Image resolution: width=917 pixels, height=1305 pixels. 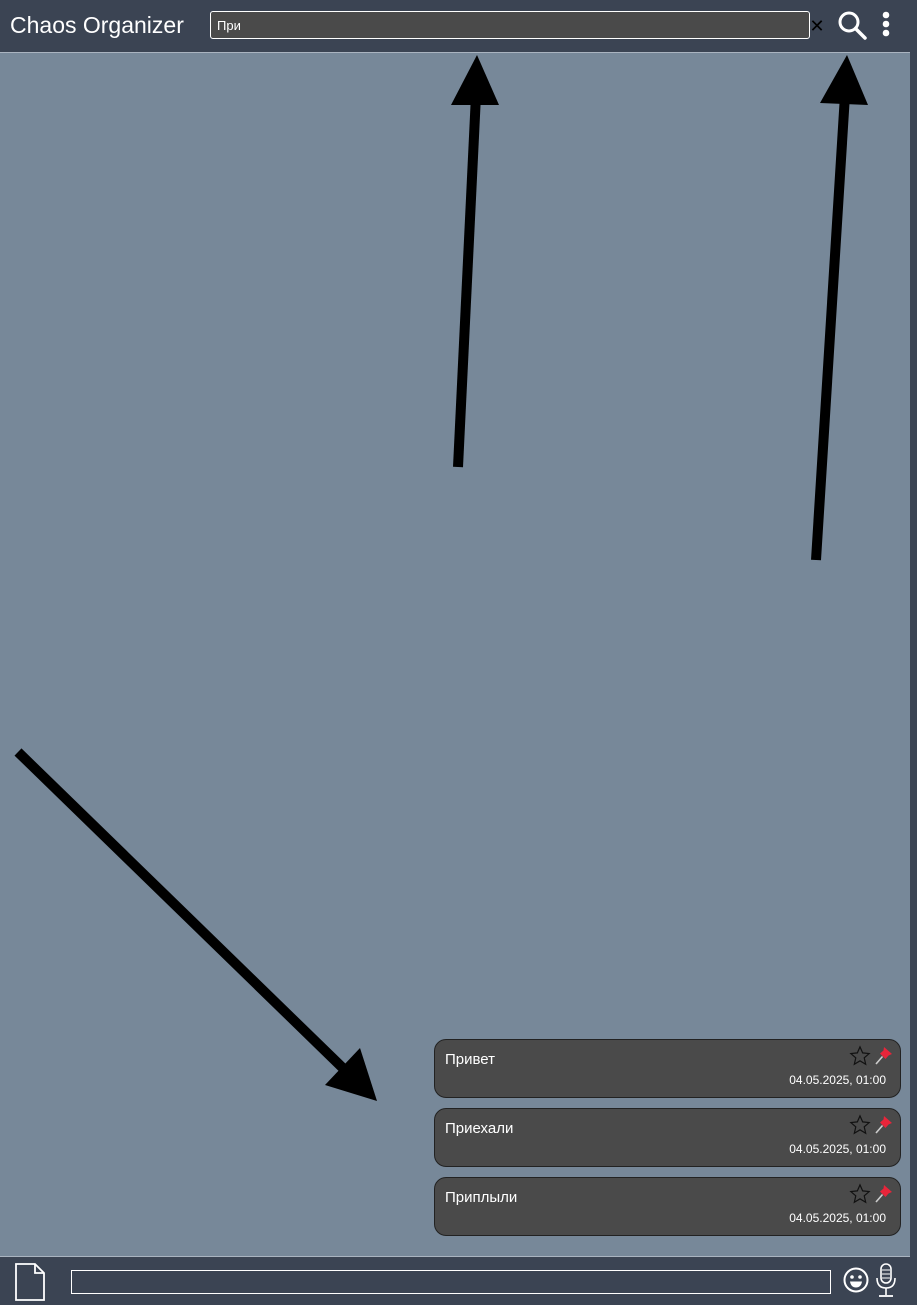 I want to click on bottom-bar, so click(x=455, y=1280).